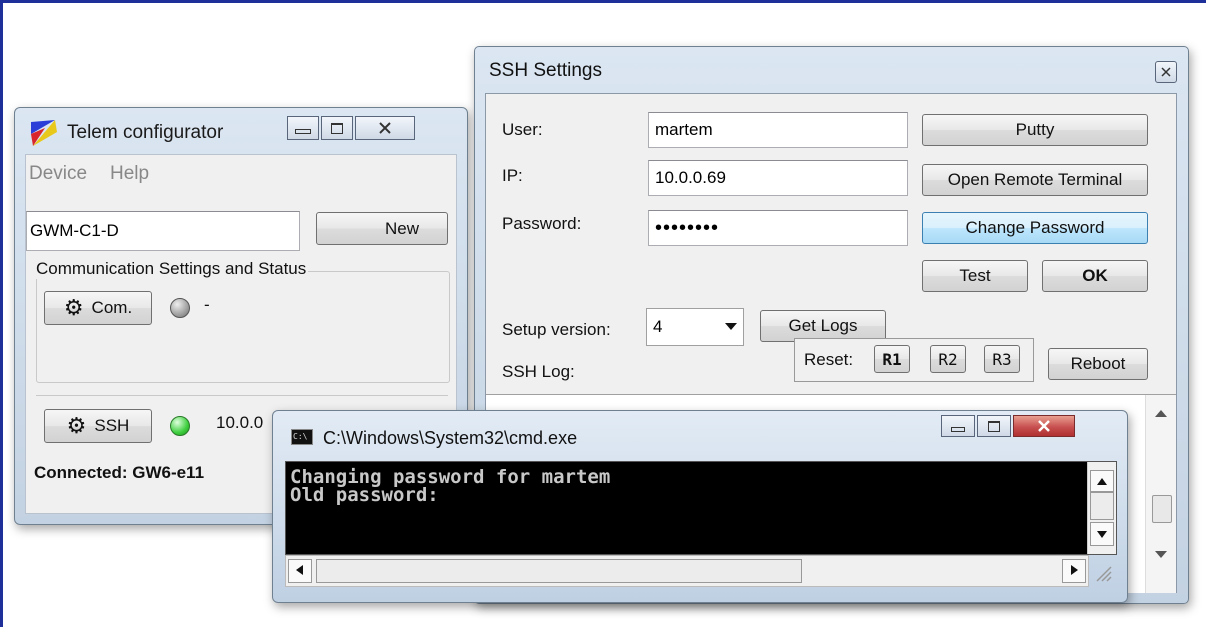 The width and height of the screenshot is (1206, 627). What do you see at coordinates (559, 571) in the screenshot?
I see `horizontal-scroll-thumb` at bounding box center [559, 571].